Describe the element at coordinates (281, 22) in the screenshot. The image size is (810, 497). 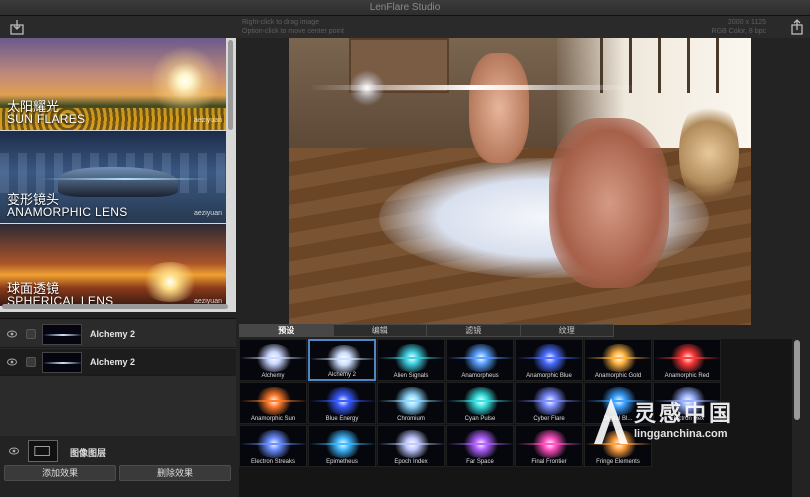
I see `hint-line: Right-click to drag image` at that location.